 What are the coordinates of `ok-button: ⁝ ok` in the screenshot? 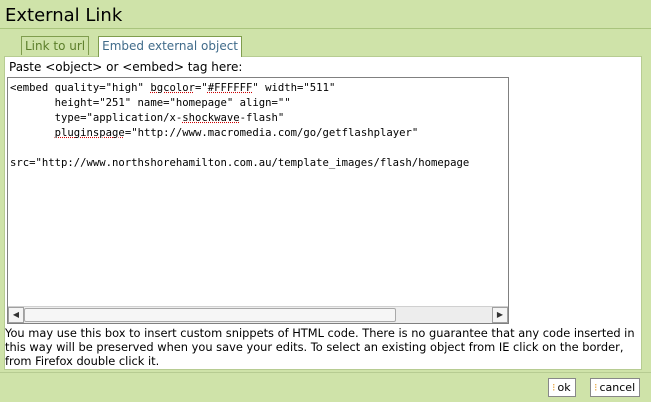 It's located at (562, 387).